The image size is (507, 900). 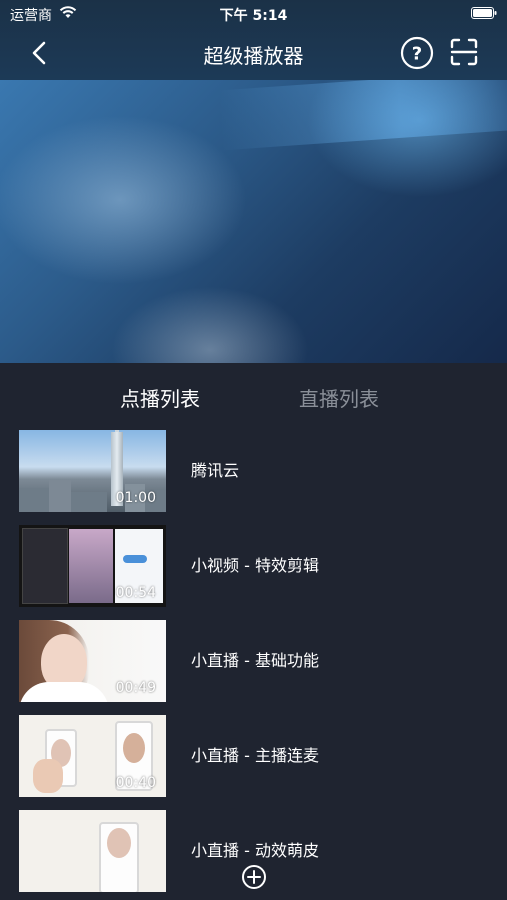 I want to click on list-item: 00:49 小直播 - 基础功能, so click(x=253, y=658).